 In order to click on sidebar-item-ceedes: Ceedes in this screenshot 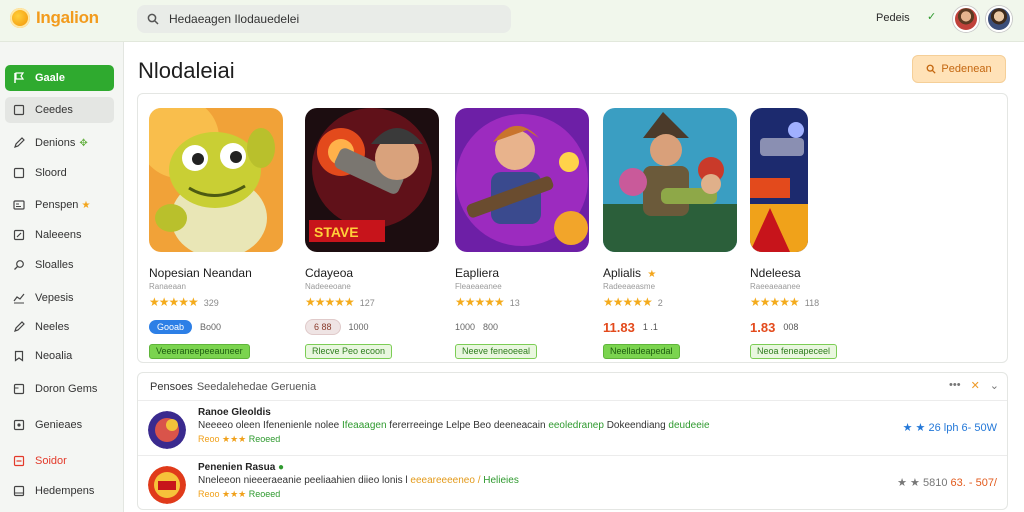, I will do `click(59, 110)`.